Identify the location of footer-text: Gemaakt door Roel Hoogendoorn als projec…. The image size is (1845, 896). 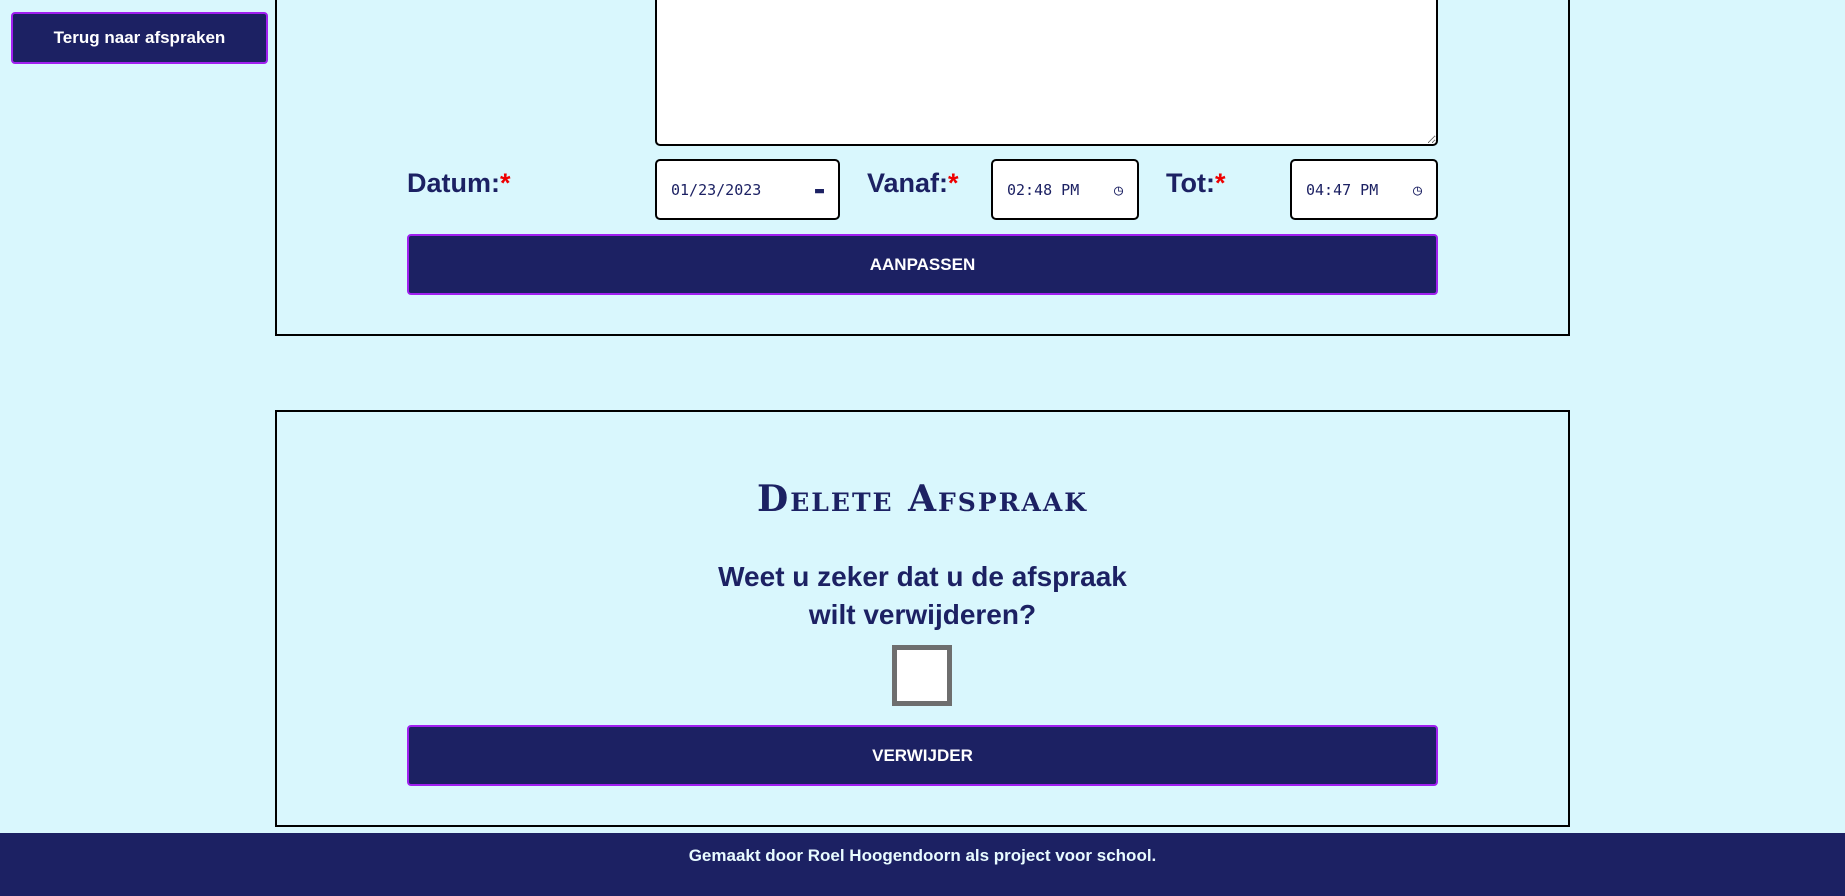
(922, 855).